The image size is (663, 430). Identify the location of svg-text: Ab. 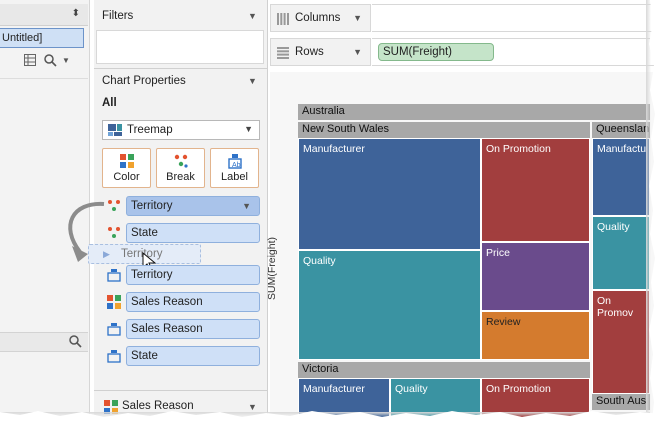
(236, 165).